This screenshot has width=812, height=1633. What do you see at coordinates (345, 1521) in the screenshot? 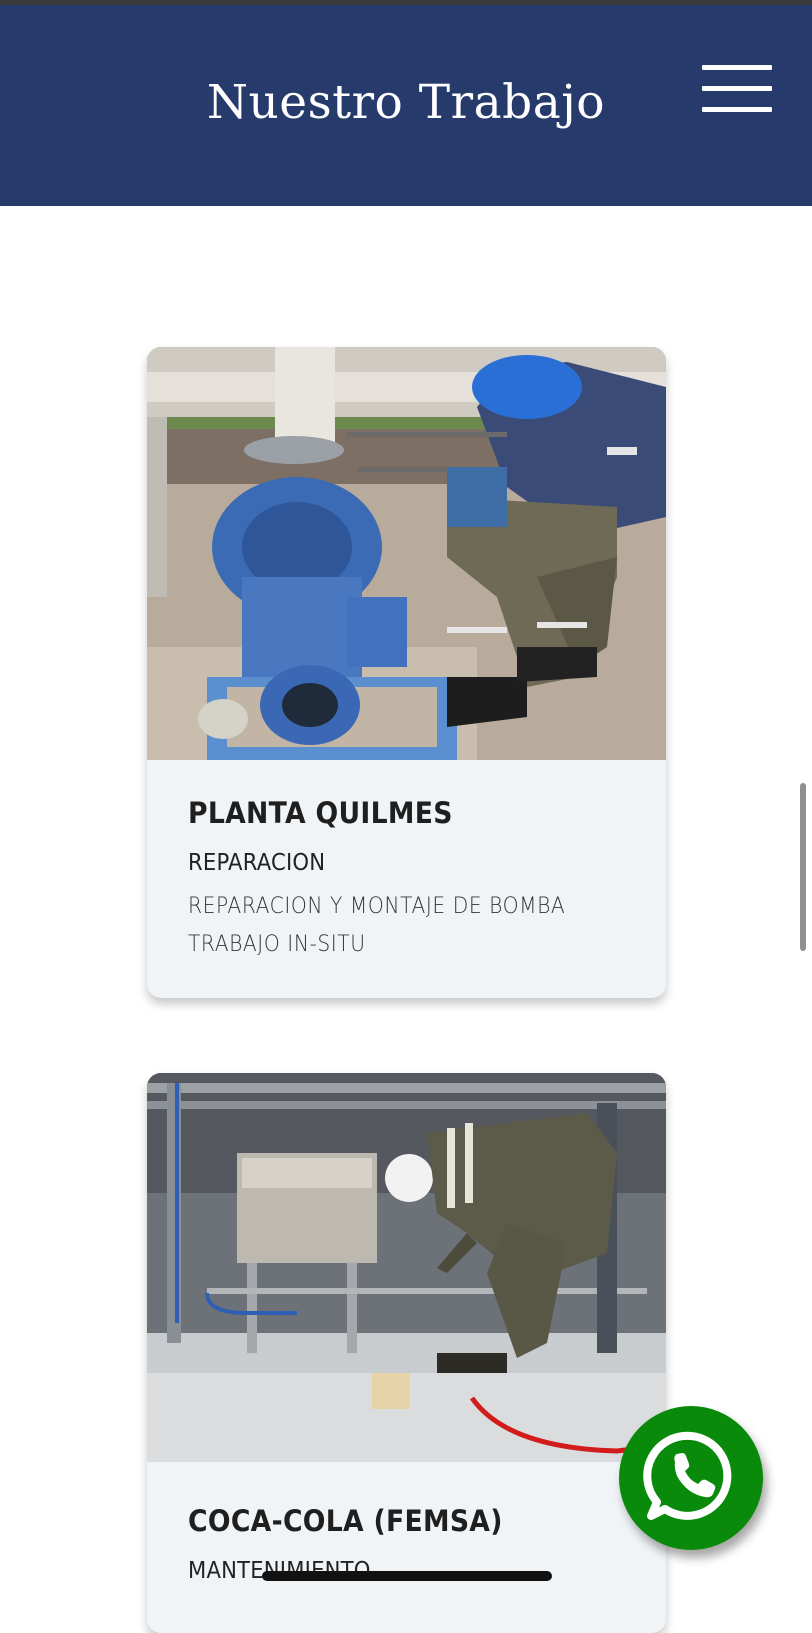
I see `card-title: COCA-COLA (FEMSA)` at bounding box center [345, 1521].